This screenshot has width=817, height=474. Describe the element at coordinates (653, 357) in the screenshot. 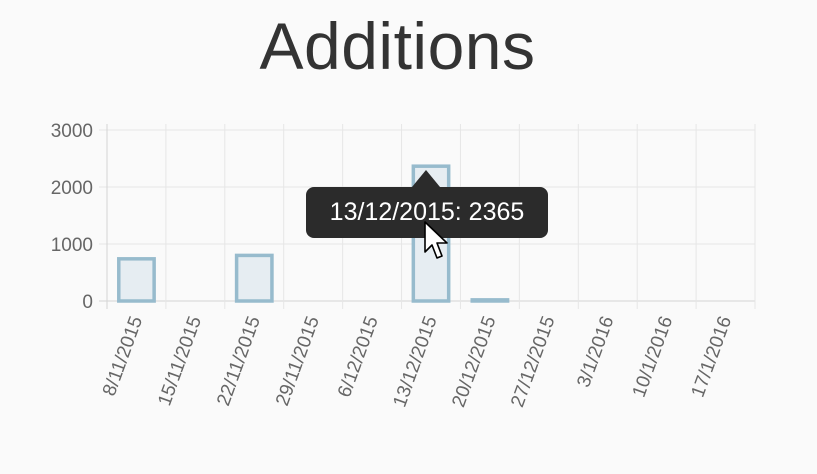

I see `x-tick-label: 10/1/2016` at that location.